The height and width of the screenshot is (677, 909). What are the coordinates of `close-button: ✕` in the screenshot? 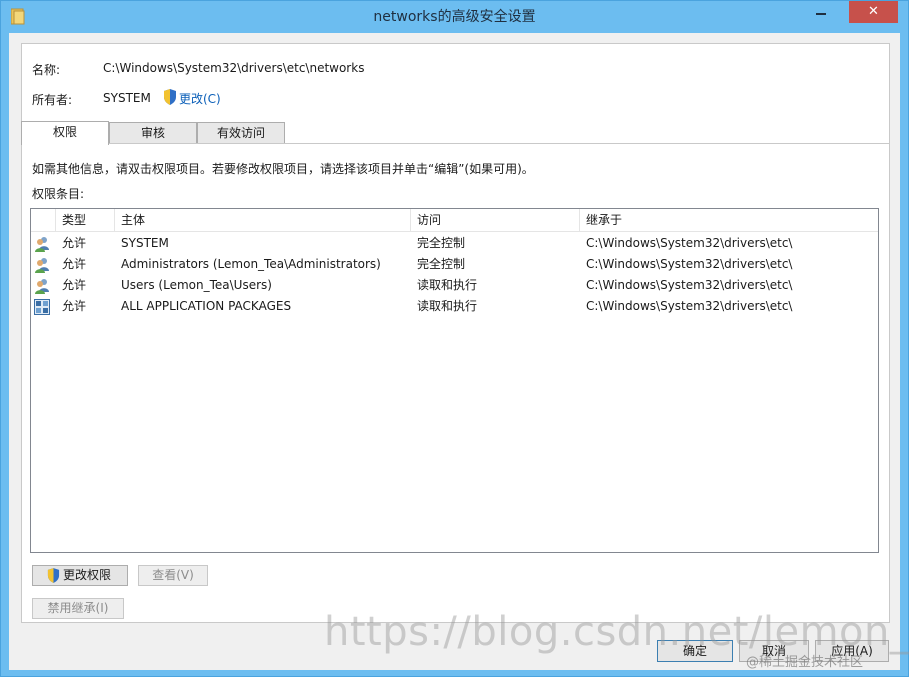 It's located at (873, 12).